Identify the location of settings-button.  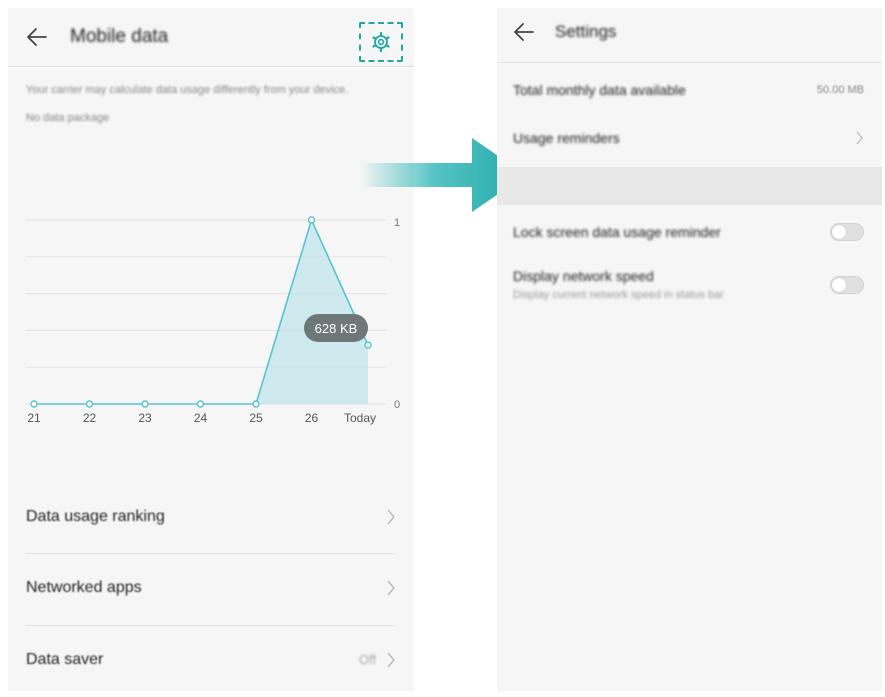
(381, 42).